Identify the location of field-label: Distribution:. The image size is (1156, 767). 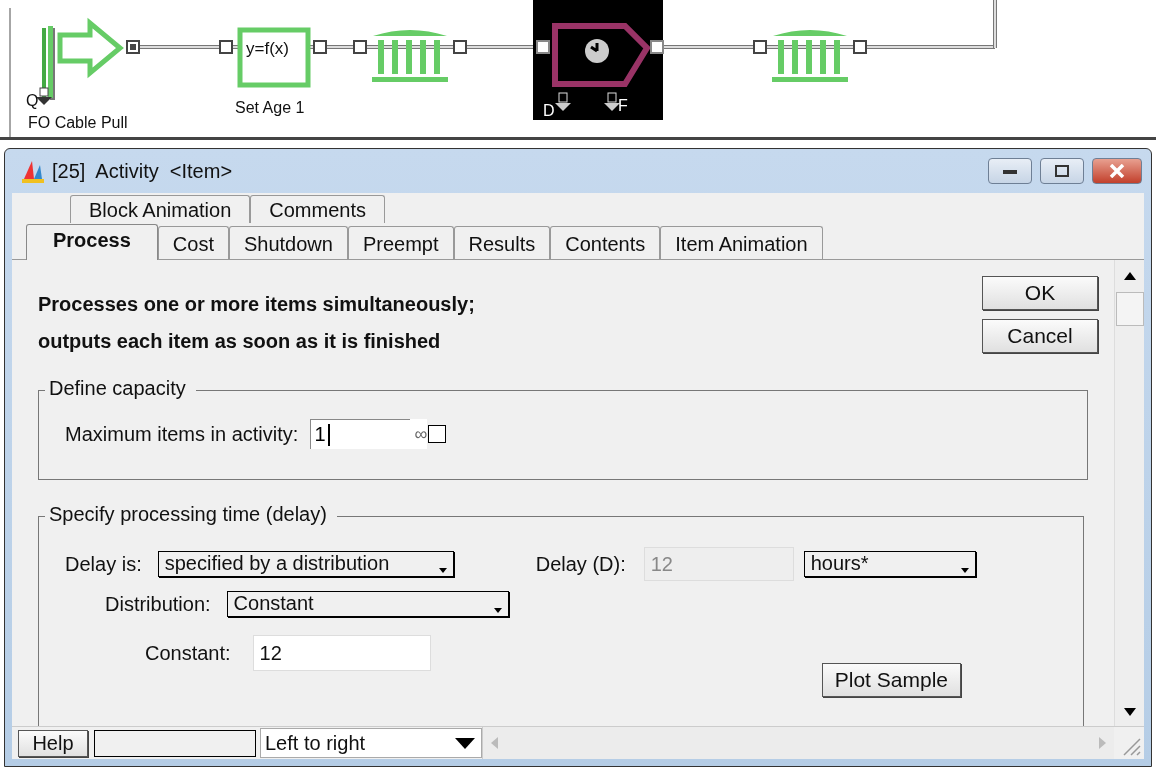
(158, 604).